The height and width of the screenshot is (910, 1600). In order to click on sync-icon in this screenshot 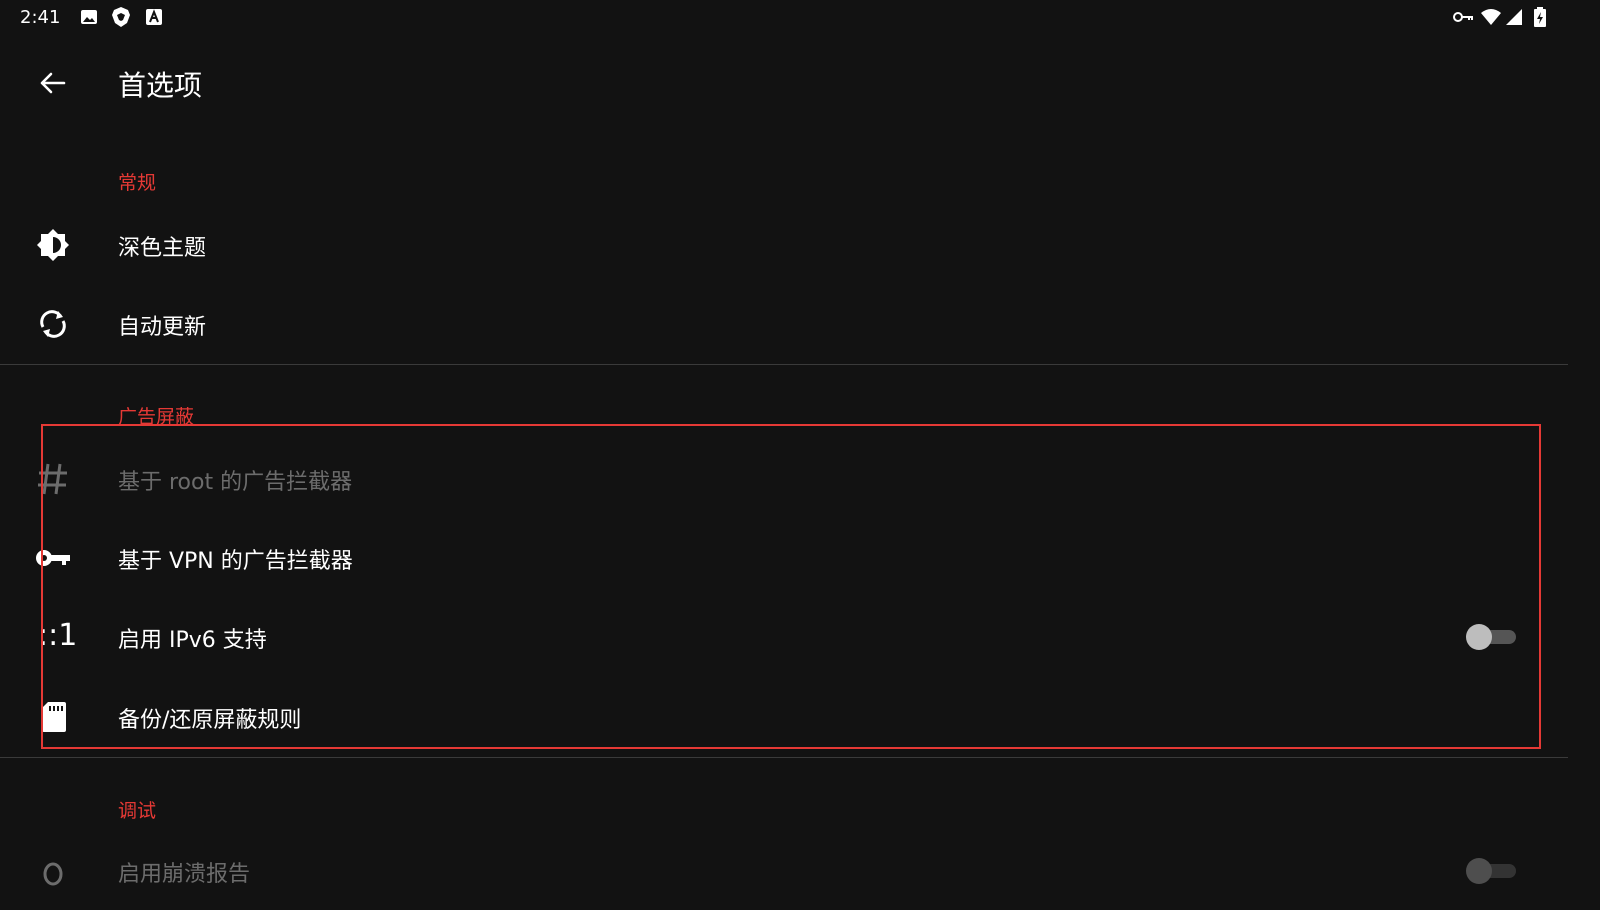, I will do `click(53, 324)`.